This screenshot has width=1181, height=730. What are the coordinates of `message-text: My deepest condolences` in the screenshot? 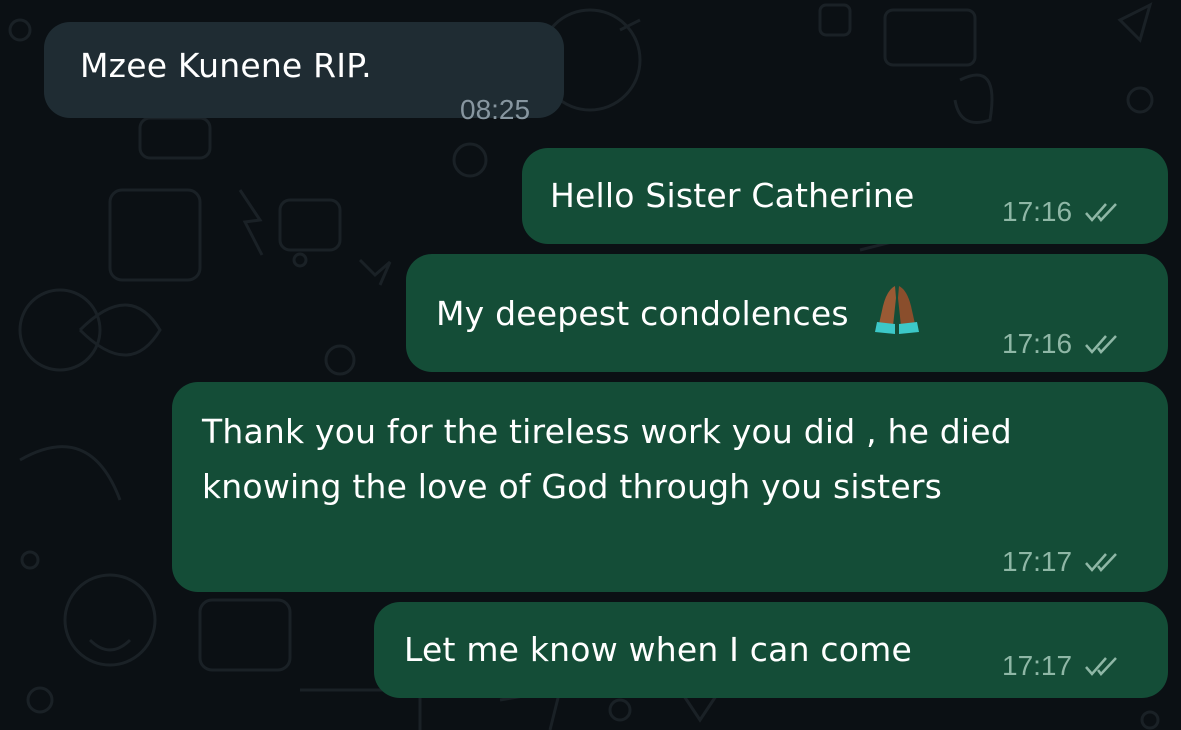 It's located at (679, 313).